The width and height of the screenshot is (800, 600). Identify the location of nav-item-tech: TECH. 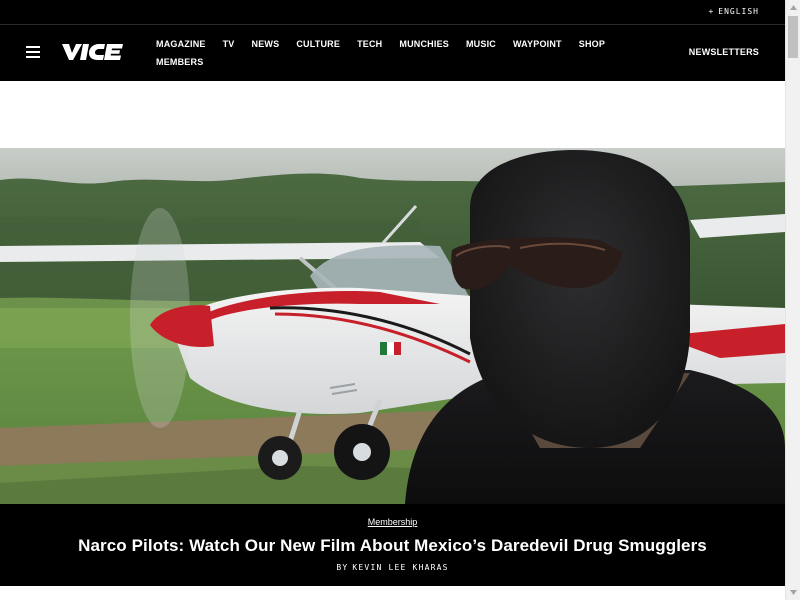
(369, 44).